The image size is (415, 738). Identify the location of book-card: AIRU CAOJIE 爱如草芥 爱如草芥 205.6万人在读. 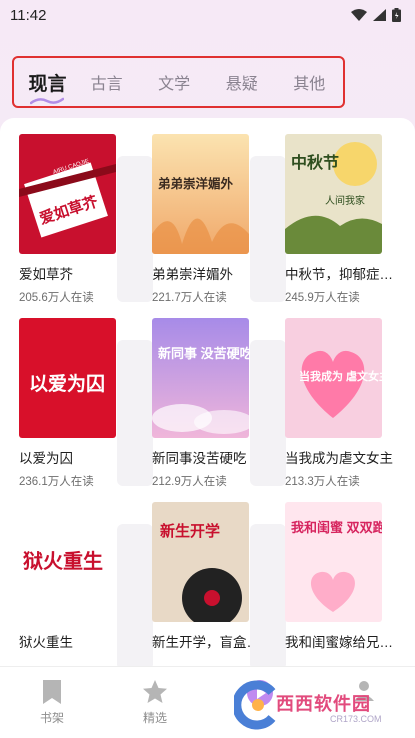
(86, 219).